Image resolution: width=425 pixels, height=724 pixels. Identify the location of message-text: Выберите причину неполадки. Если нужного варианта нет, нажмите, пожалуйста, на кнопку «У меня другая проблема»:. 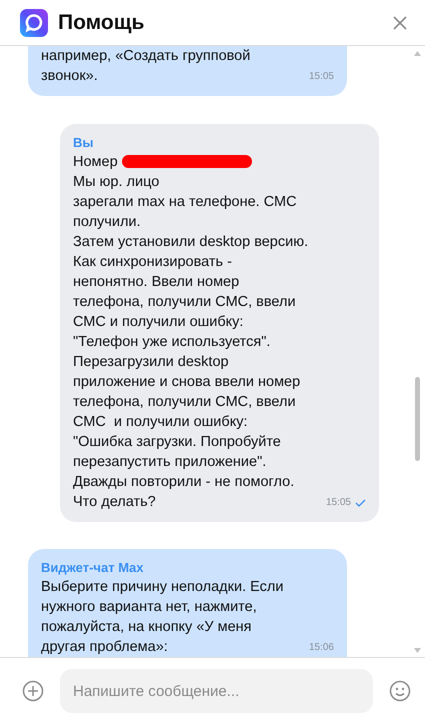
(162, 617).